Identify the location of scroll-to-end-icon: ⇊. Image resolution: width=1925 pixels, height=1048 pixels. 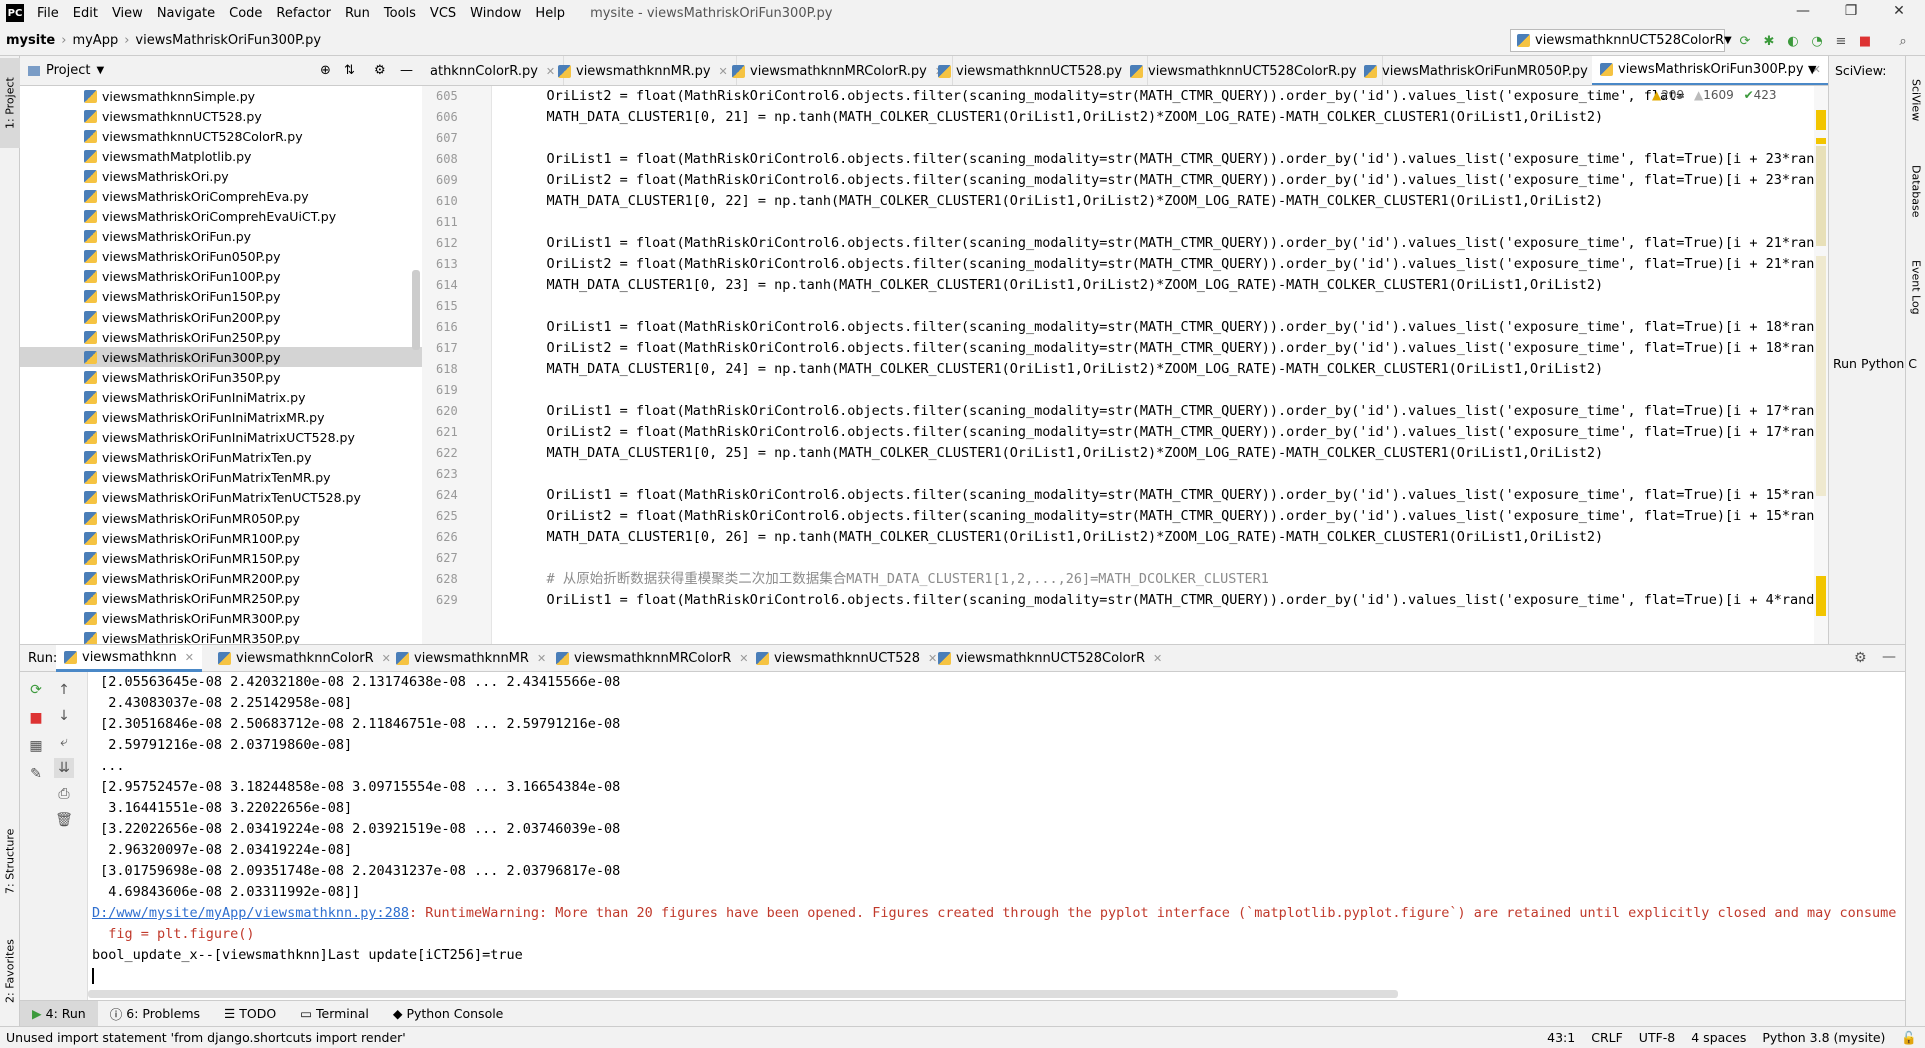
(64, 768).